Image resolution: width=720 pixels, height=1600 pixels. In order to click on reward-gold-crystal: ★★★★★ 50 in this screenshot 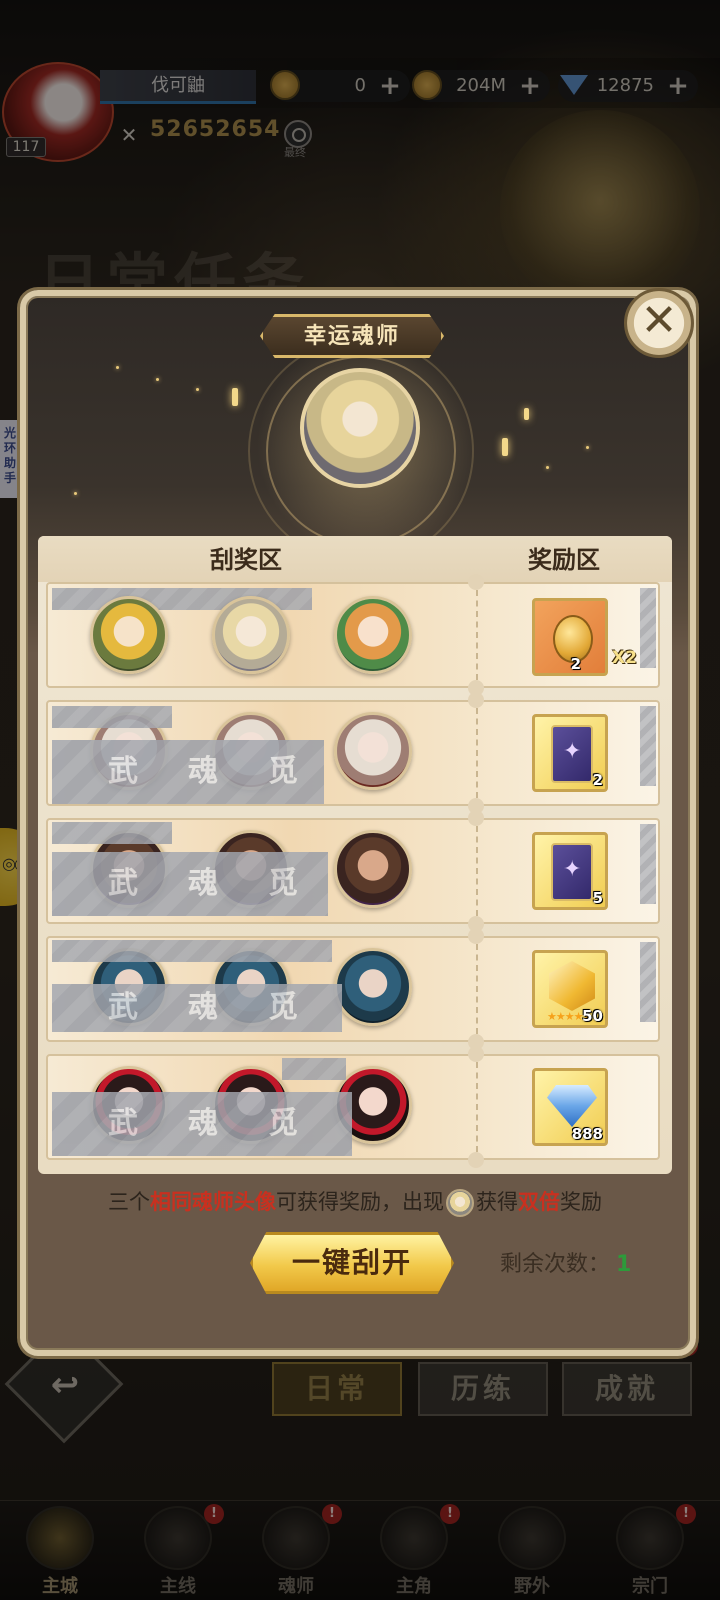, I will do `click(570, 989)`.